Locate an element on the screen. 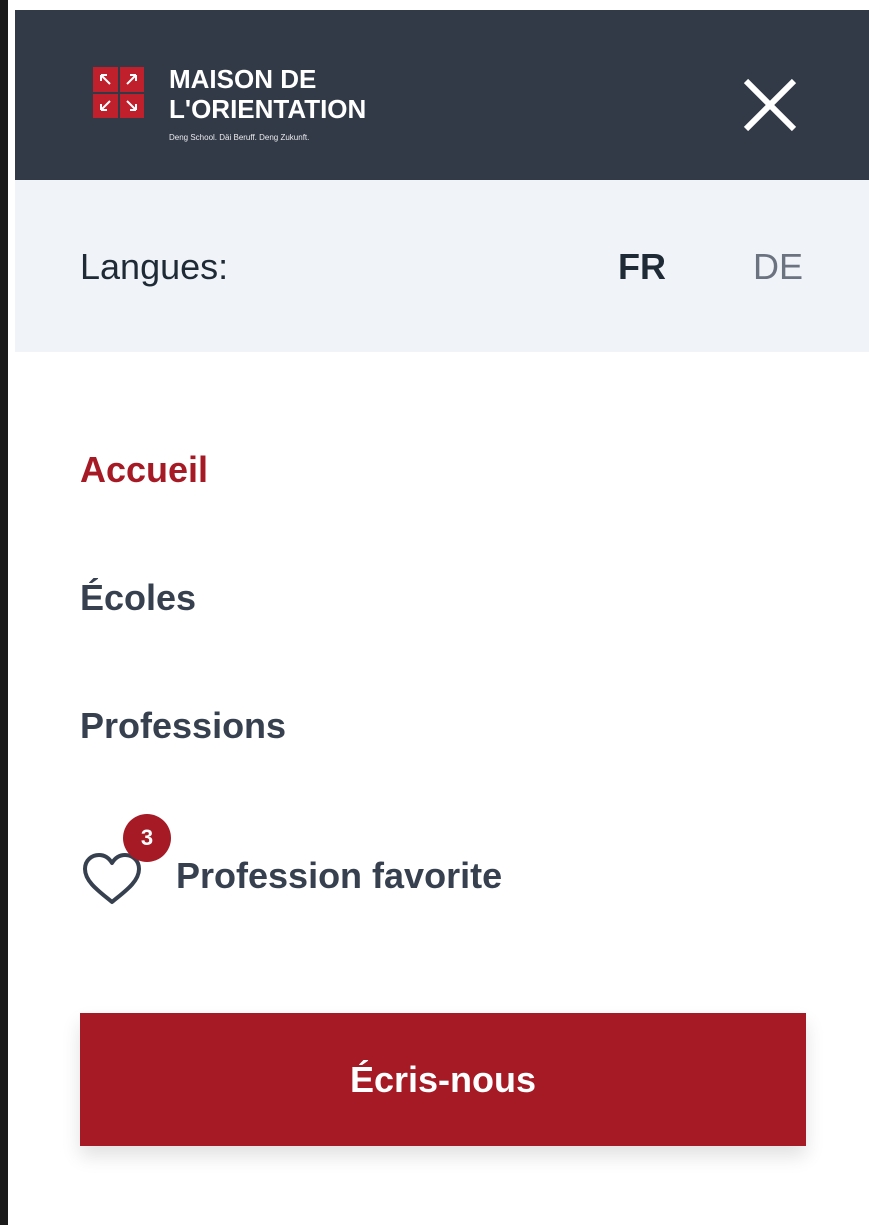  logo-mark-icon is located at coordinates (118, 92).